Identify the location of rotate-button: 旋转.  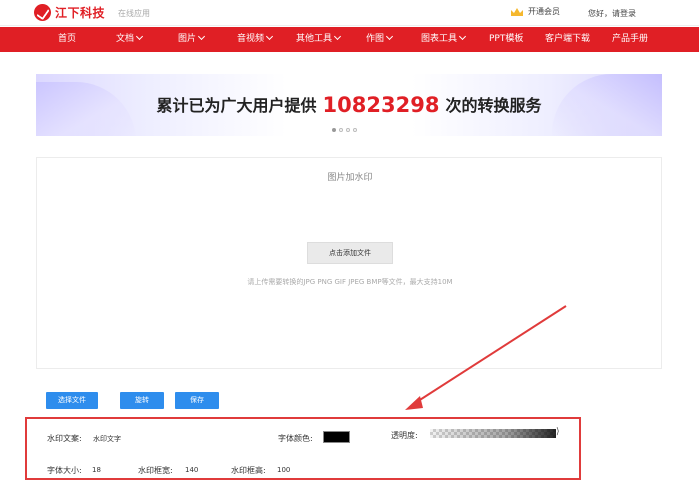
(142, 400).